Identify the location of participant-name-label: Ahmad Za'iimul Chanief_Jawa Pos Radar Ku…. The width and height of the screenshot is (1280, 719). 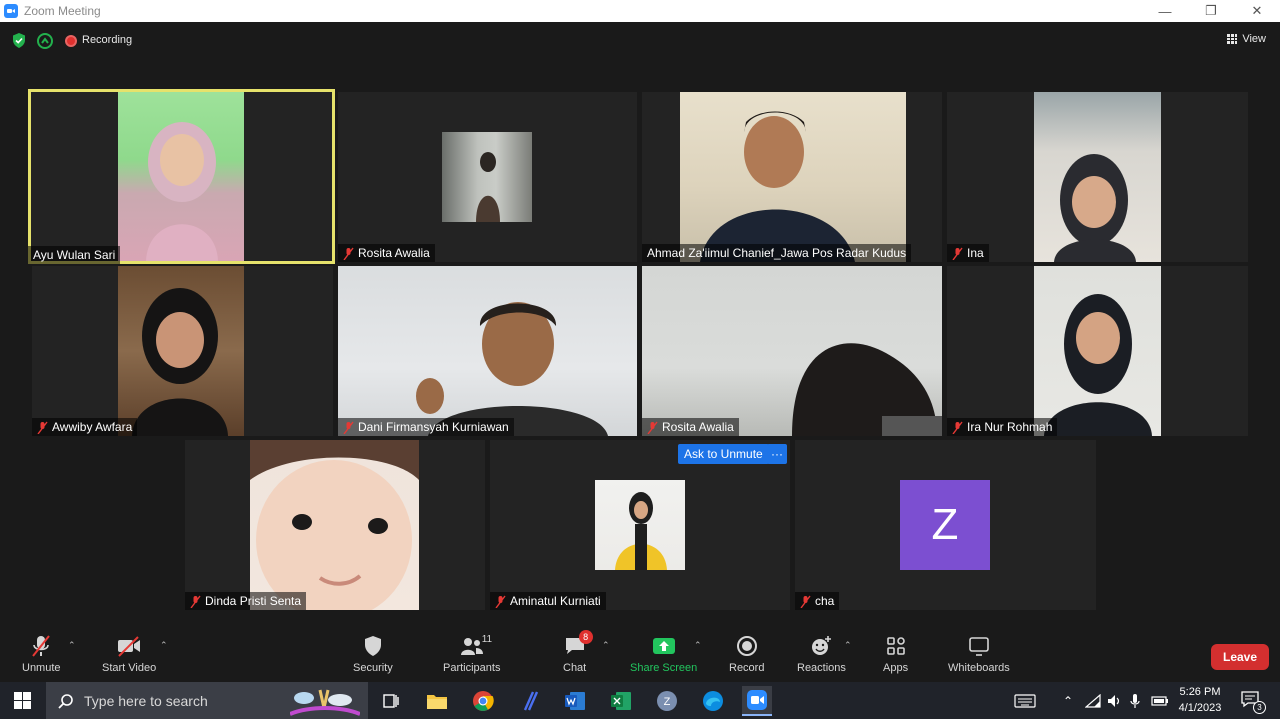
(777, 253).